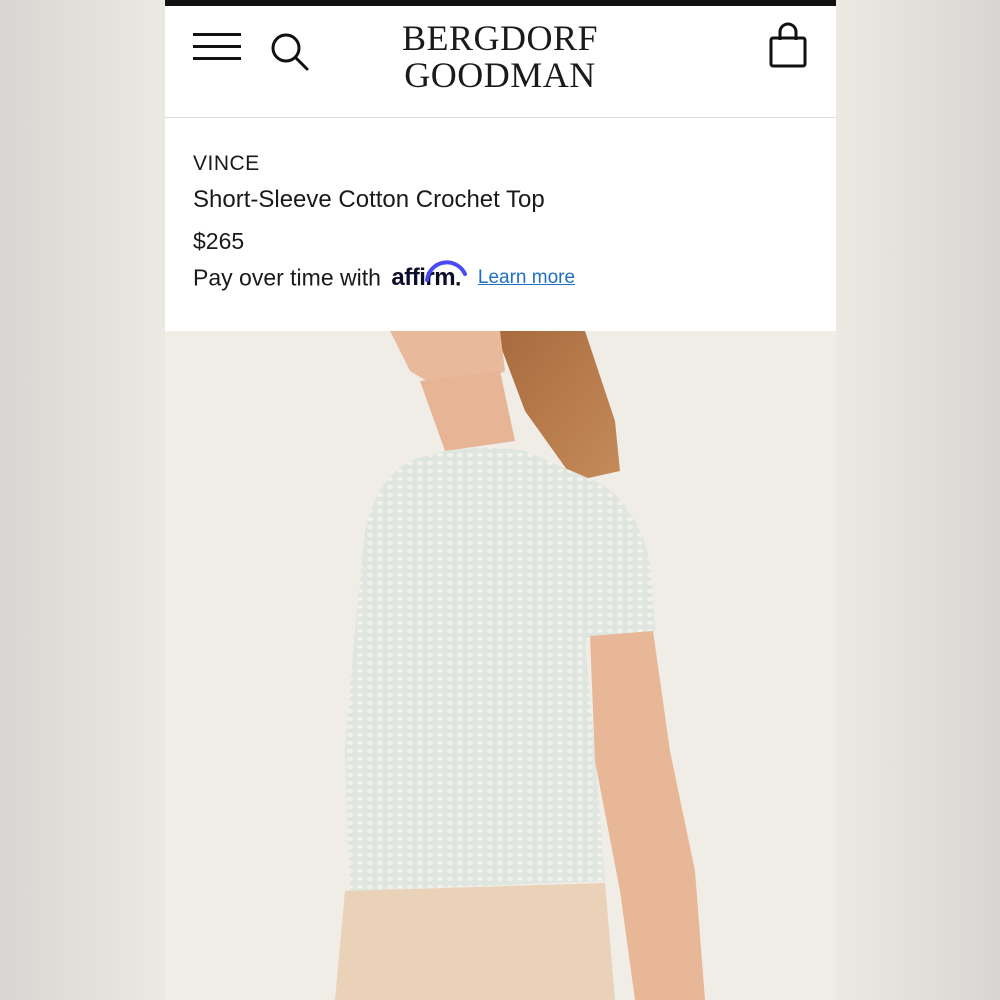 This screenshot has width=1000, height=1000. What do you see at coordinates (384, 280) in the screenshot?
I see `affirm-financing-row: Pay over time with affirm . Learn more` at bounding box center [384, 280].